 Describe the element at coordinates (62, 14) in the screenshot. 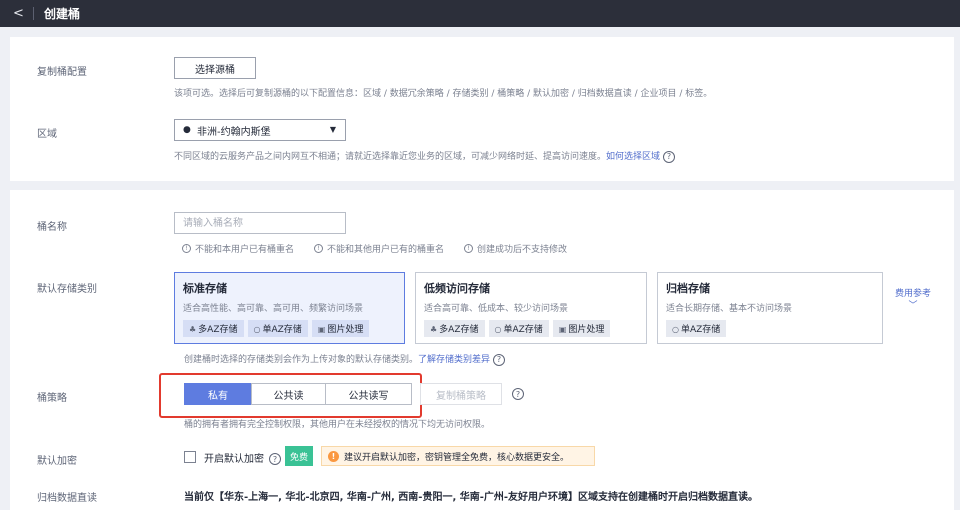

I see `page-title: 创建桶` at that location.